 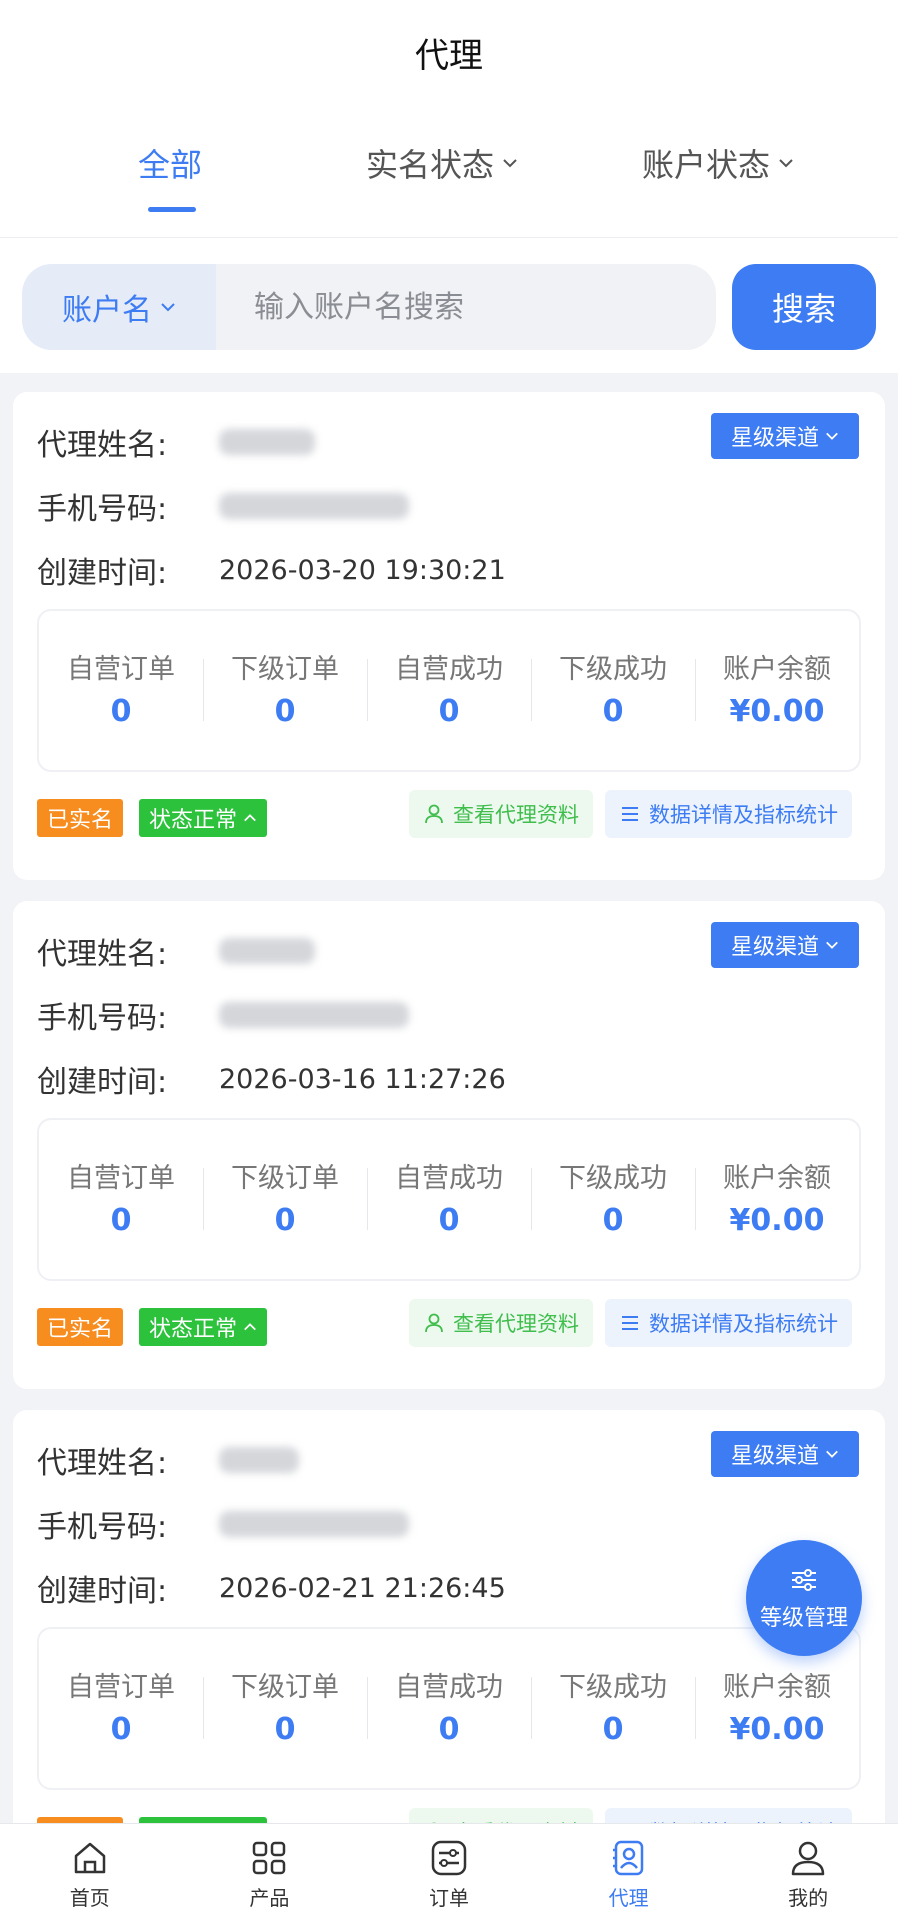 I want to click on nav-item-agents: 代理, so click(x=629, y=1872).